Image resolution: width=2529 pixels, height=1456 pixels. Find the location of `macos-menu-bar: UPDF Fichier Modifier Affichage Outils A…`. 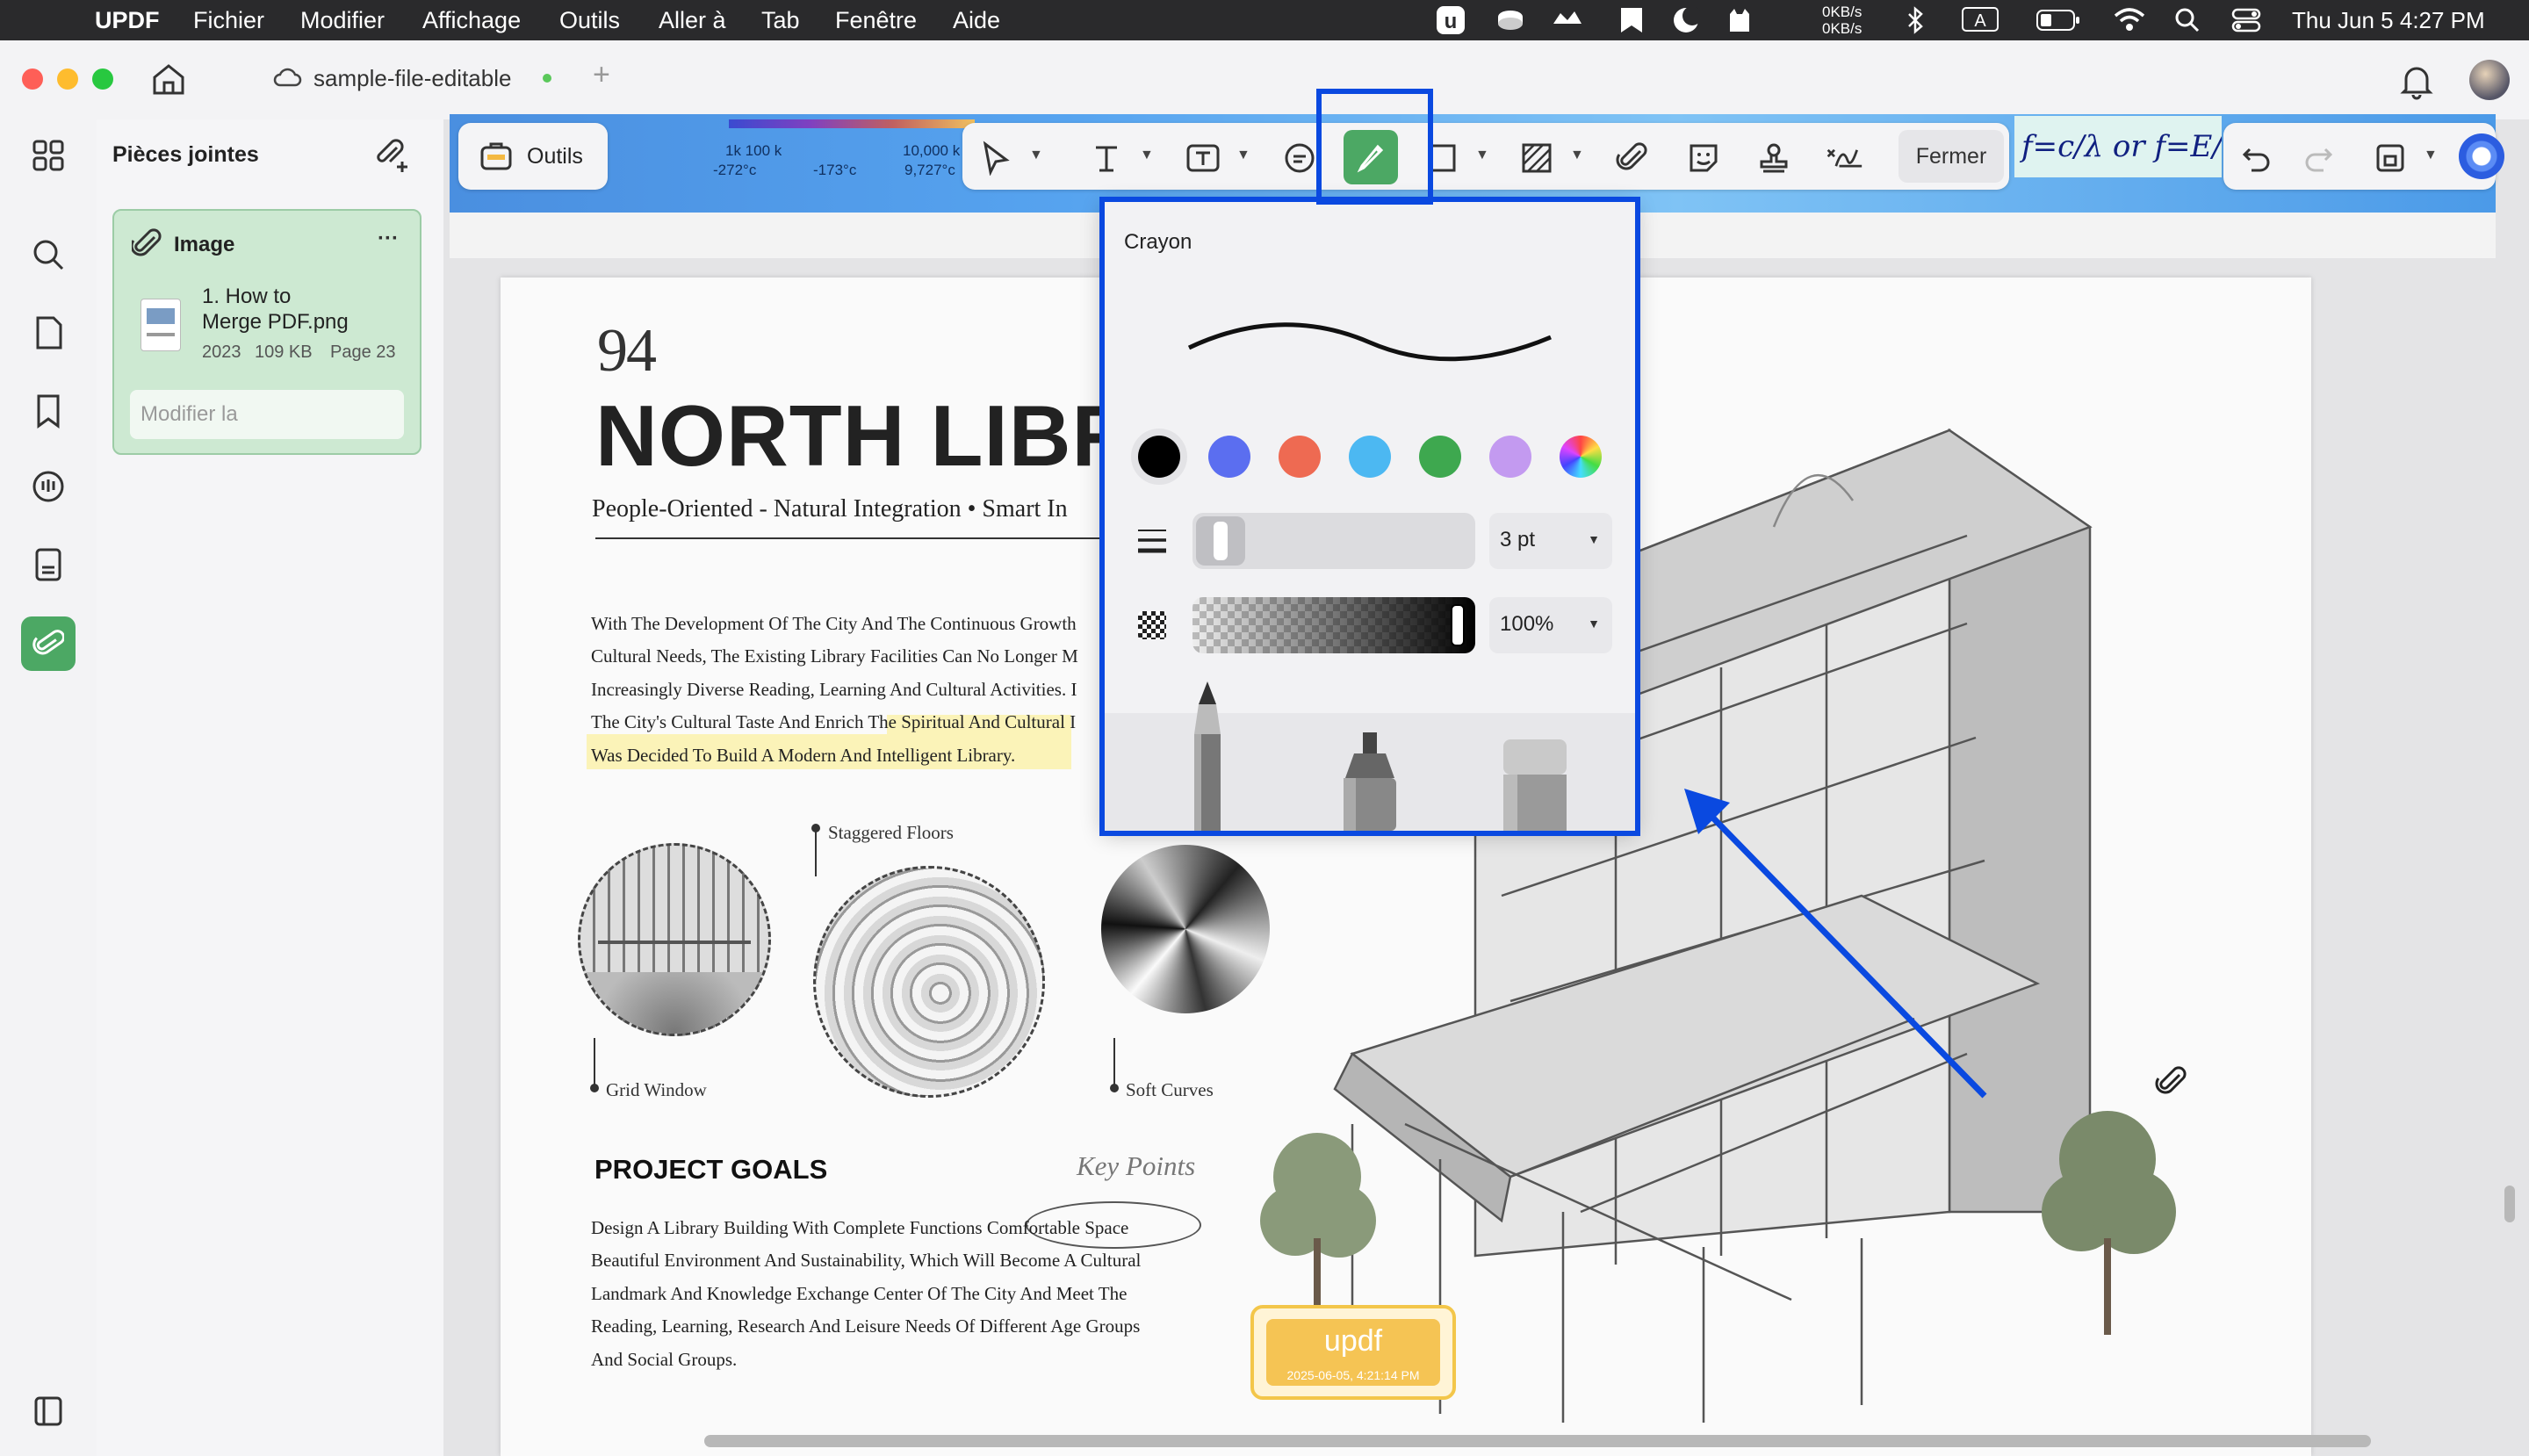

macos-menu-bar: UPDF Fichier Modifier Affichage Outils A… is located at coordinates (1265, 20).